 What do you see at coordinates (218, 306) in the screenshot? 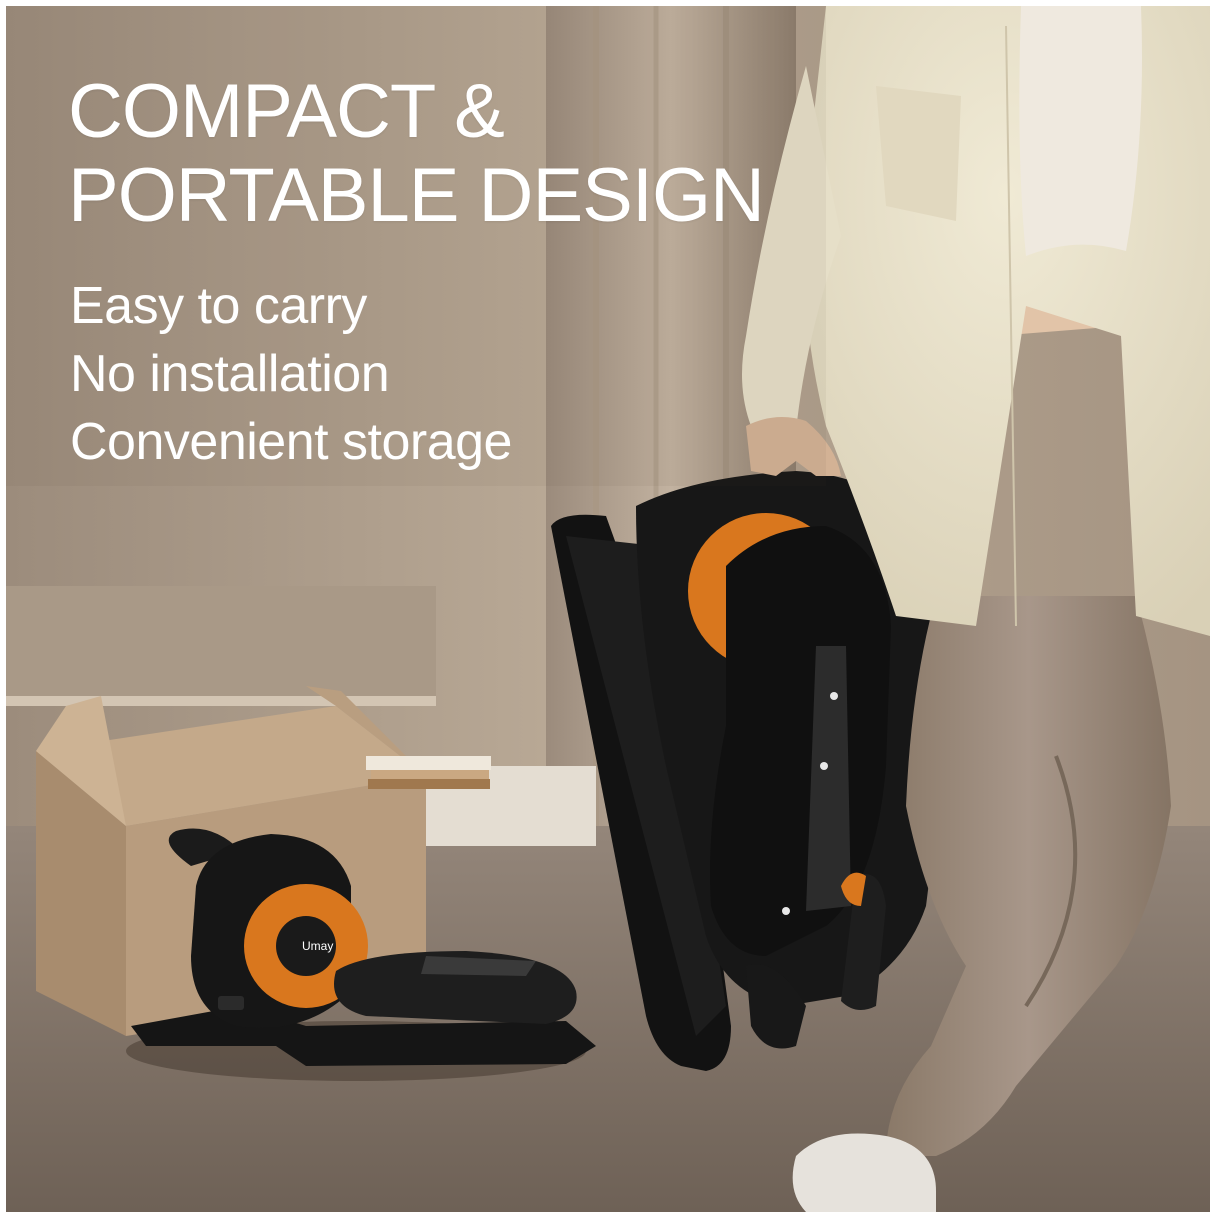
I see `feature-item: Easy to carry` at bounding box center [218, 306].